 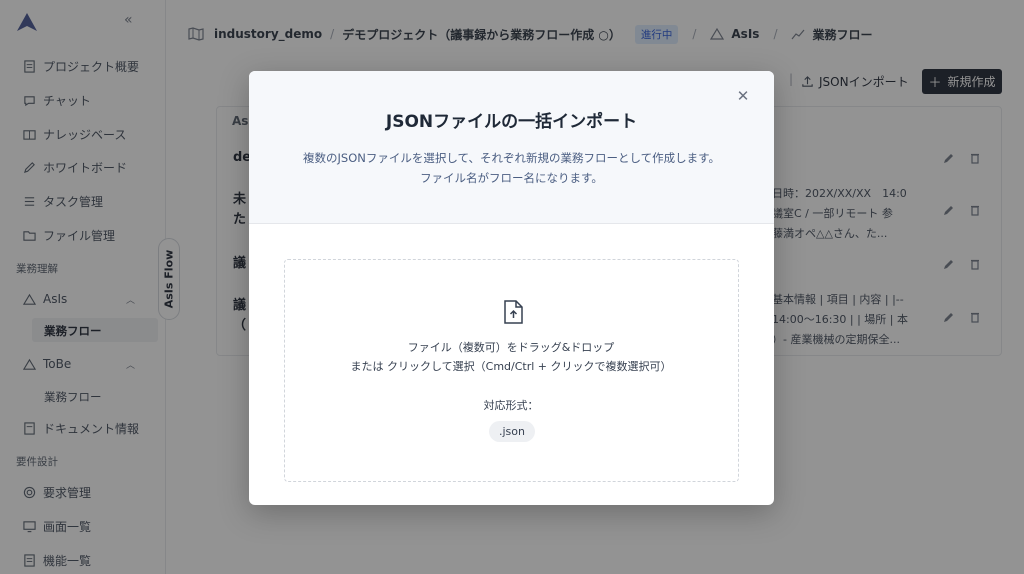 What do you see at coordinates (511, 122) in the screenshot?
I see `modal-title: JSONファイルの一括インポート` at bounding box center [511, 122].